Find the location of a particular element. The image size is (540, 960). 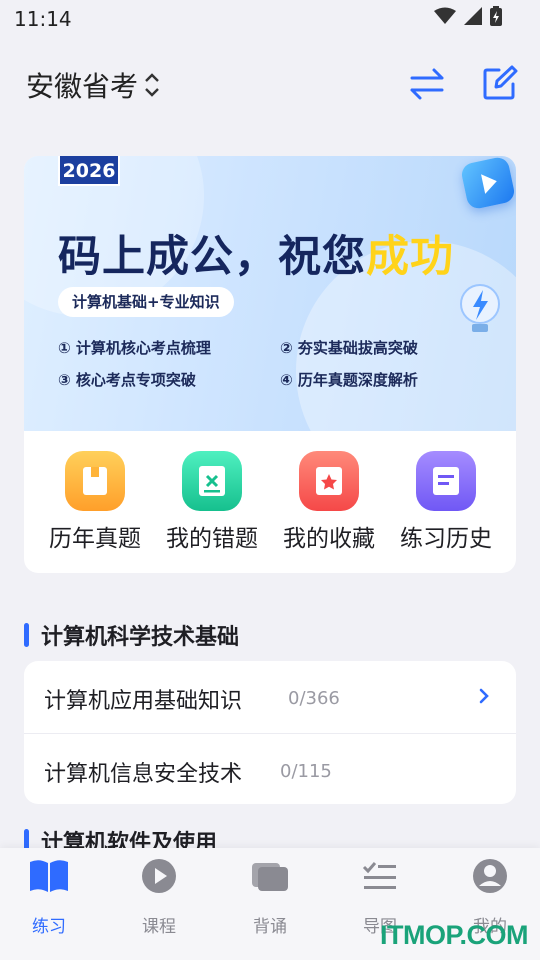

chapter-list: 计算机应用基础知识 0/366 计算机信息安全技术 0/115 is located at coordinates (270, 732).